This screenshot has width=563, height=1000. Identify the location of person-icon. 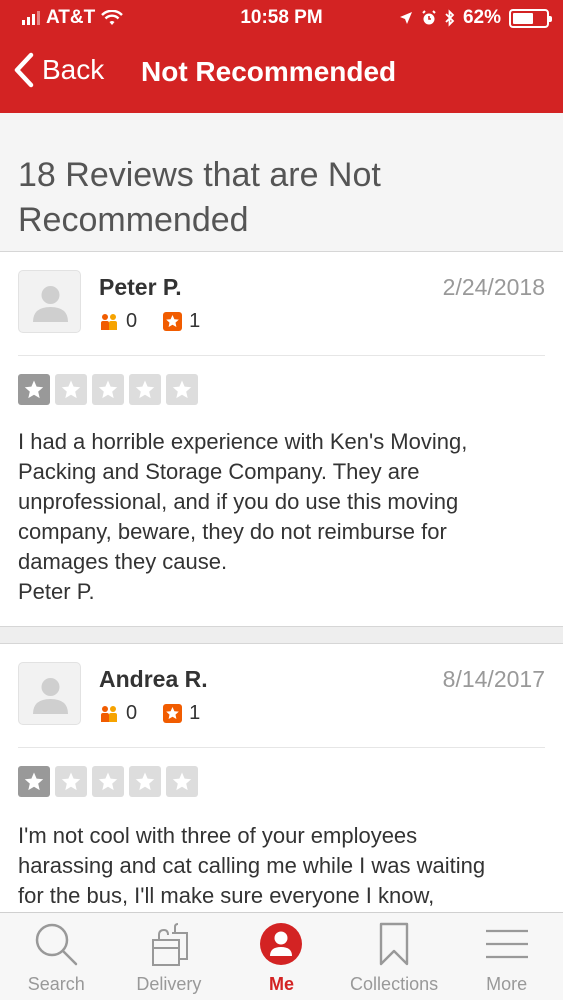
(281, 944).